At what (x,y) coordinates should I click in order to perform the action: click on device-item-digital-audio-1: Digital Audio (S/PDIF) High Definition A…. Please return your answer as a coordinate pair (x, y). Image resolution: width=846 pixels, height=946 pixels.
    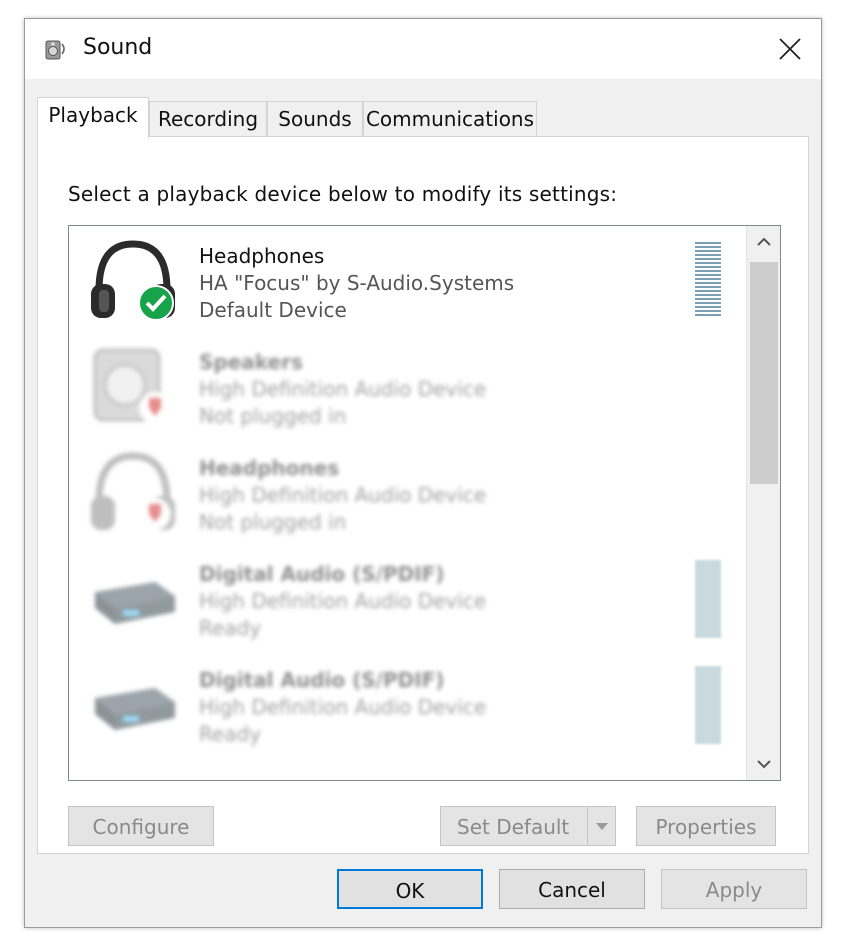
    Looking at the image, I should click on (407, 597).